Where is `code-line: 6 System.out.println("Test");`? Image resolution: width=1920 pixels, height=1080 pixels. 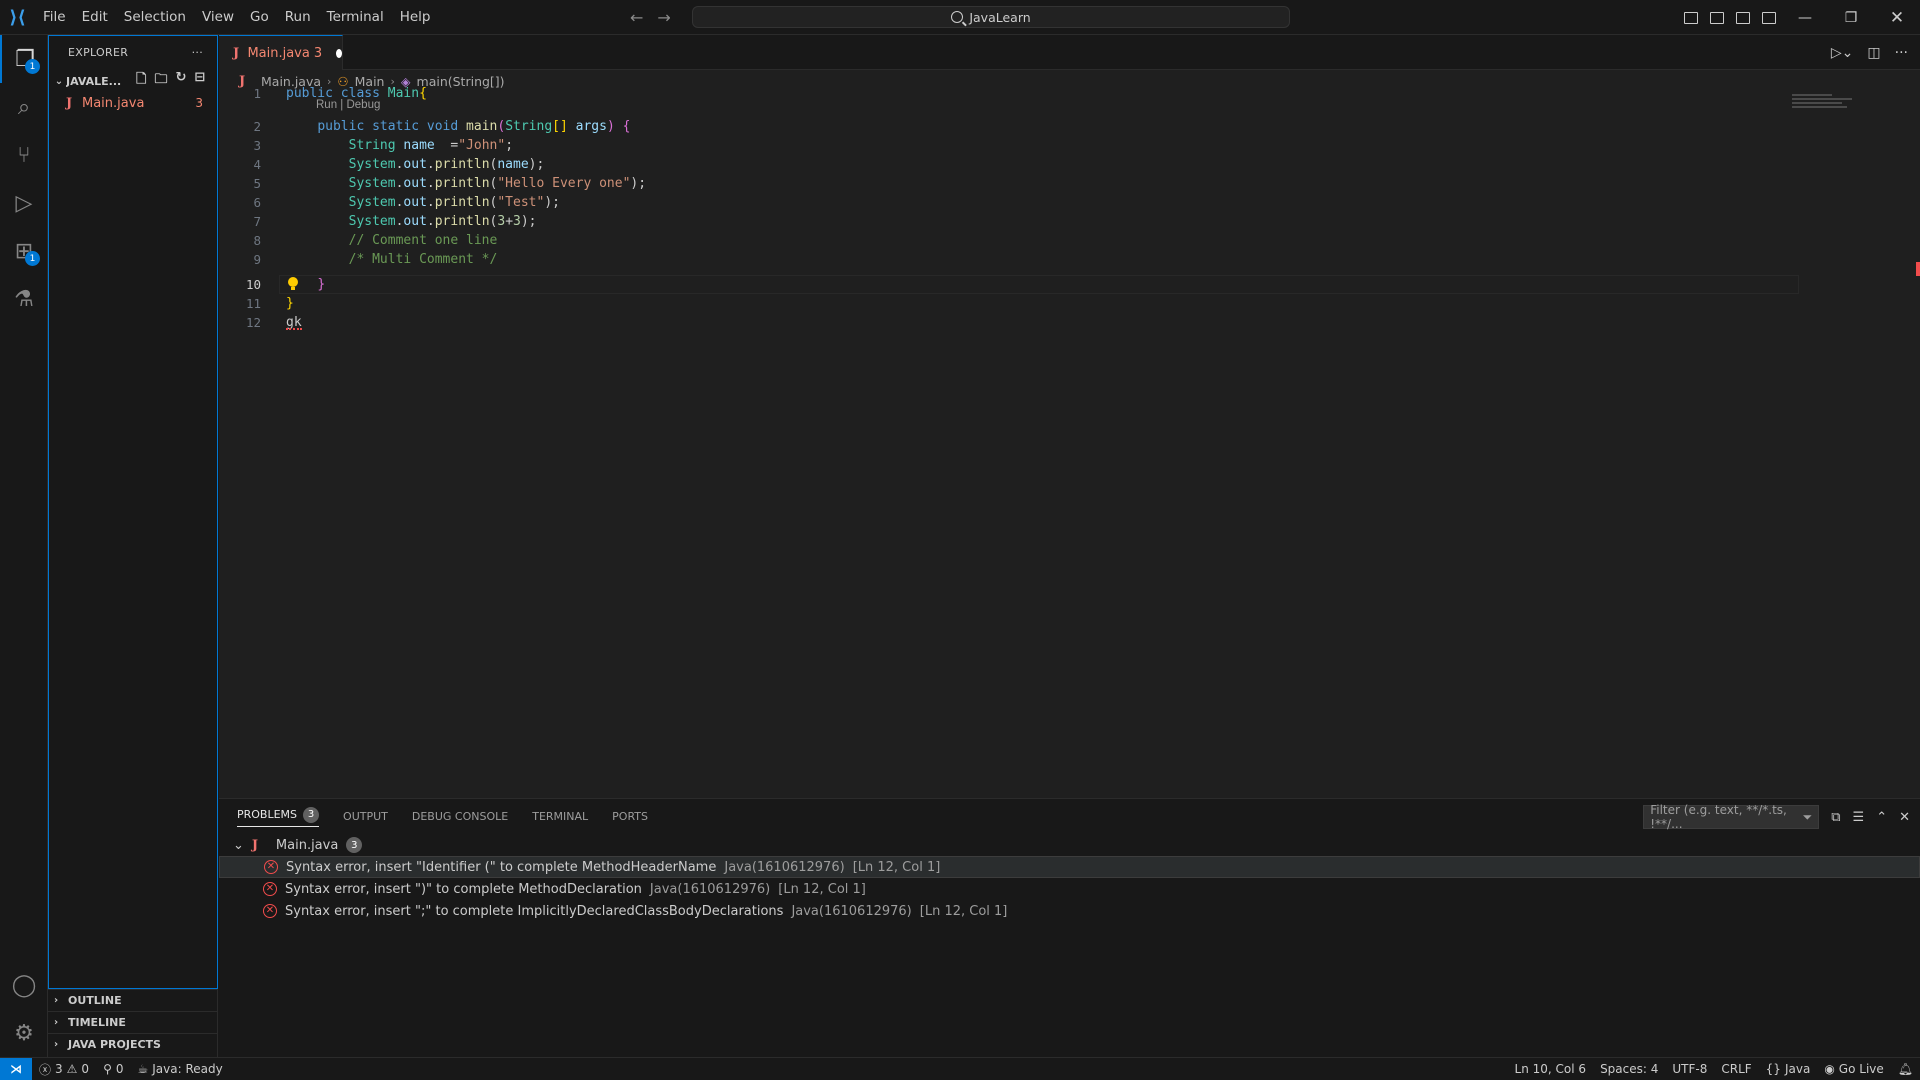
code-line: 6 System.out.println("Test"); is located at coordinates (1069, 202).